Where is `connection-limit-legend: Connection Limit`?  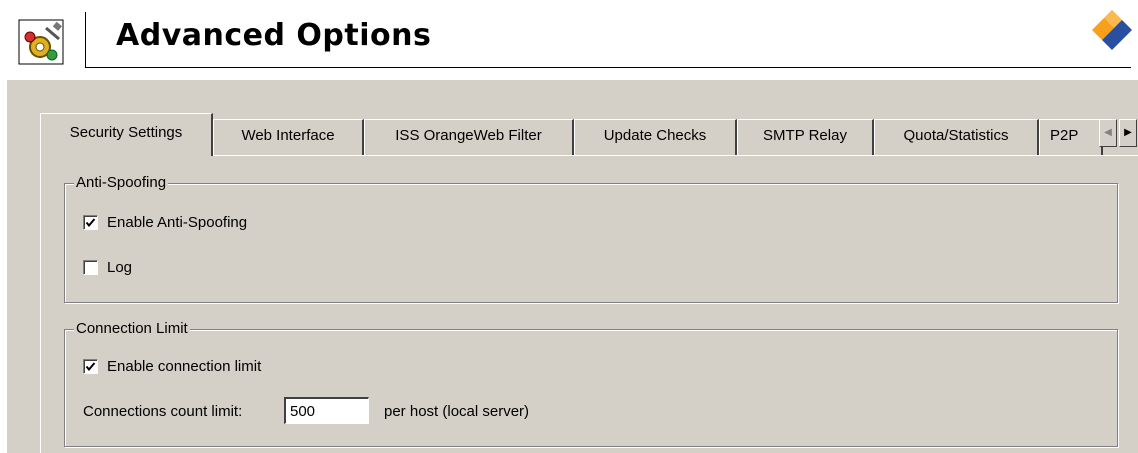 connection-limit-legend: Connection Limit is located at coordinates (132, 328).